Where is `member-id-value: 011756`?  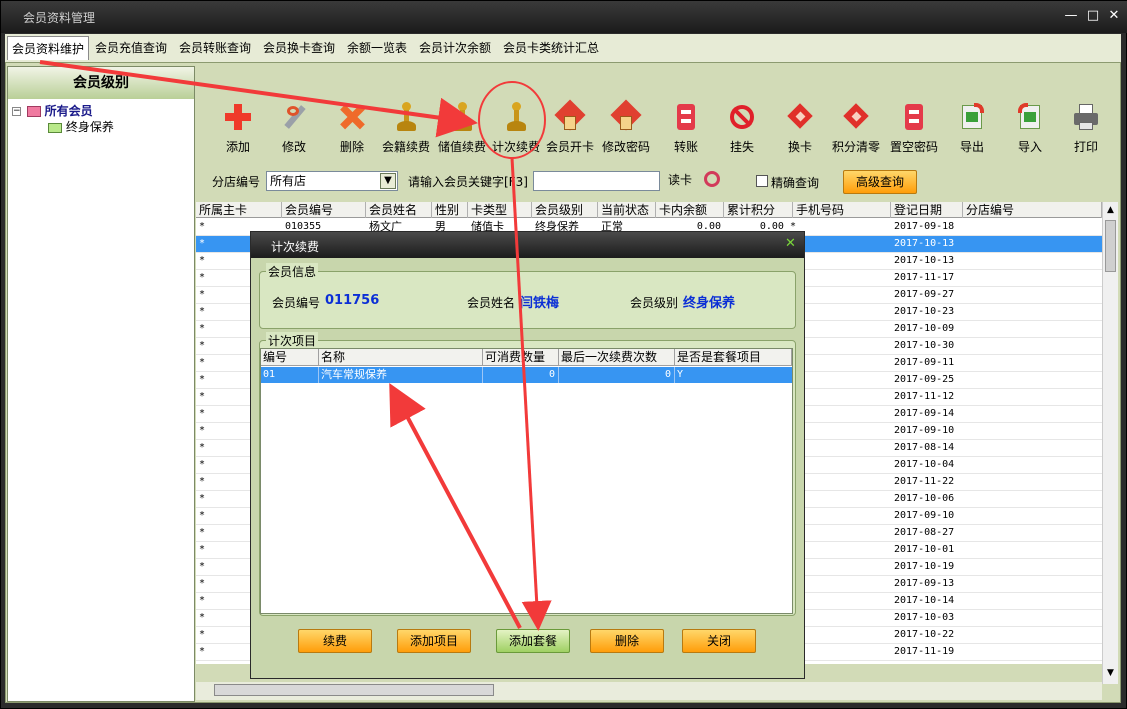
member-id-value: 011756 is located at coordinates (352, 300).